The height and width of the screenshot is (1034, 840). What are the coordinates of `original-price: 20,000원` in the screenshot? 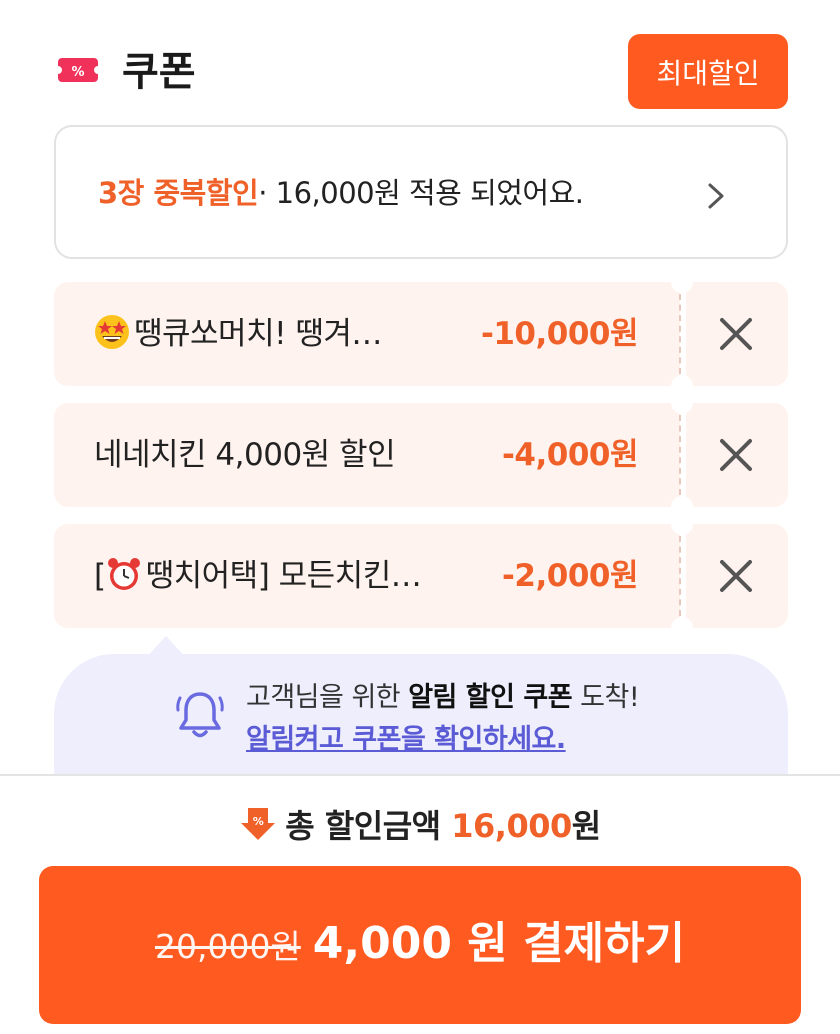 It's located at (227, 946).